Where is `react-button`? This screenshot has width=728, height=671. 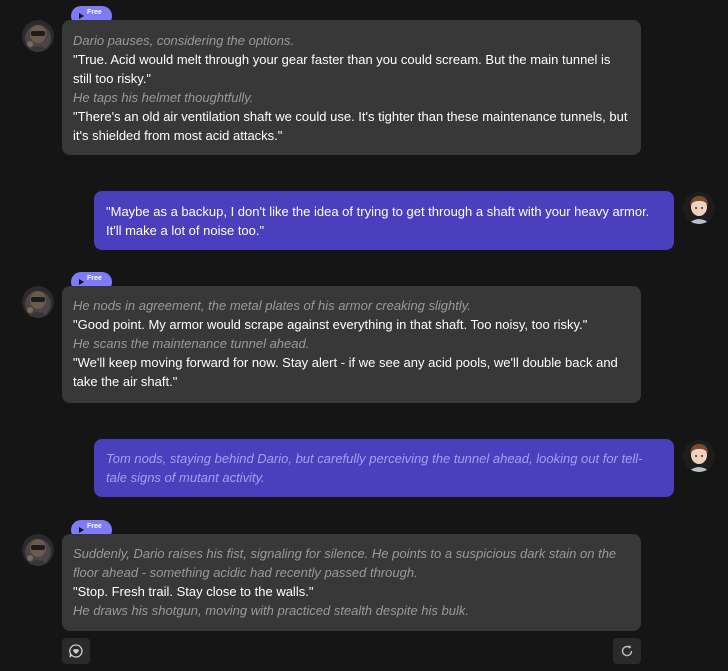 react-button is located at coordinates (76, 651).